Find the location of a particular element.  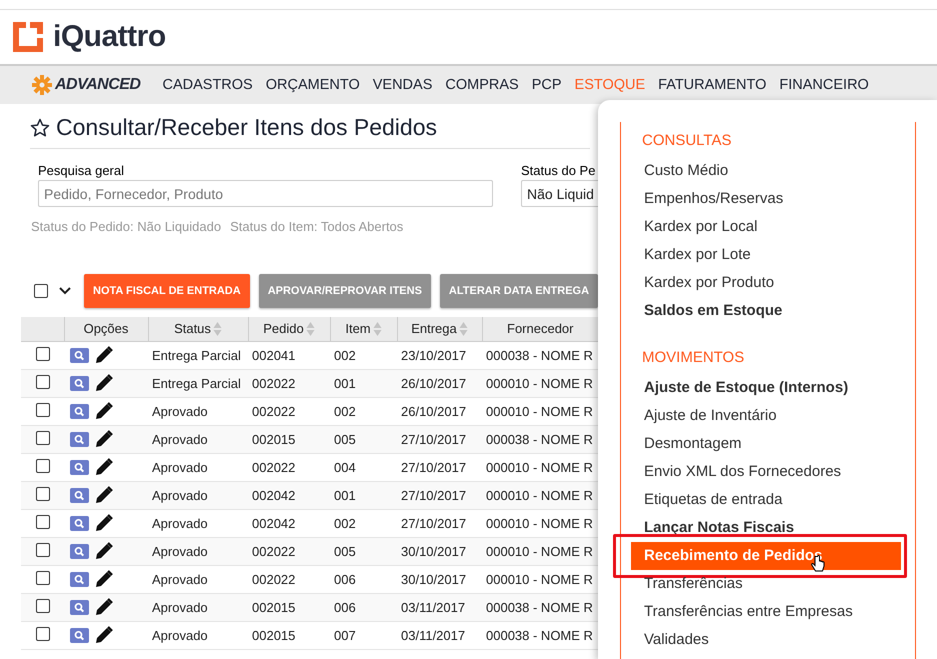

menu-item: Kardex por Local is located at coordinates (766, 227).